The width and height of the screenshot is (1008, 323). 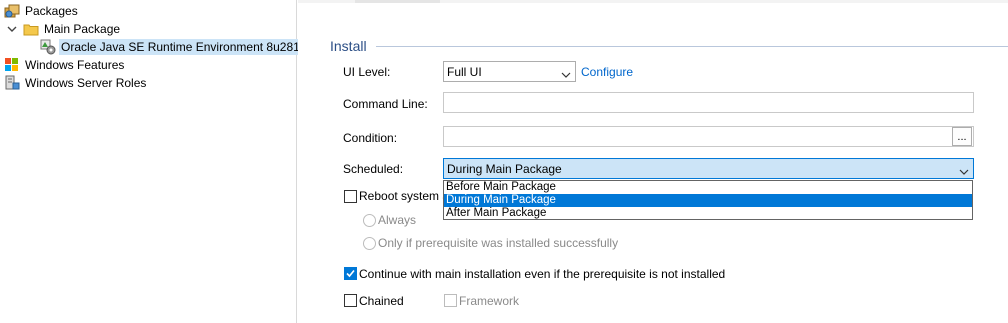 What do you see at coordinates (350, 273) in the screenshot?
I see `continue-checkbox` at bounding box center [350, 273].